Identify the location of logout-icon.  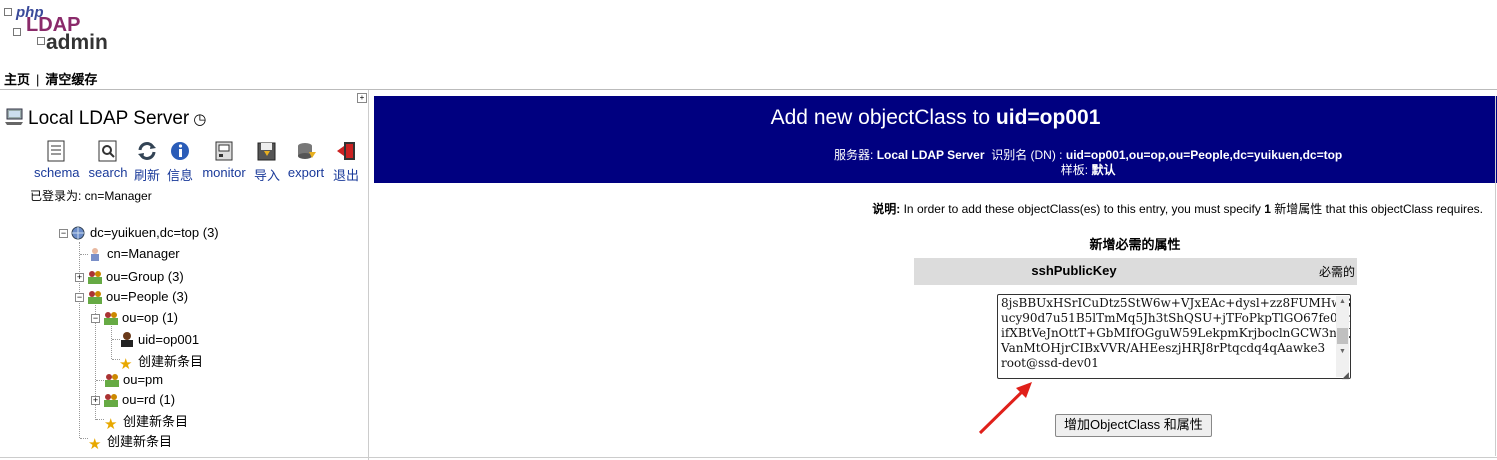
(346, 151).